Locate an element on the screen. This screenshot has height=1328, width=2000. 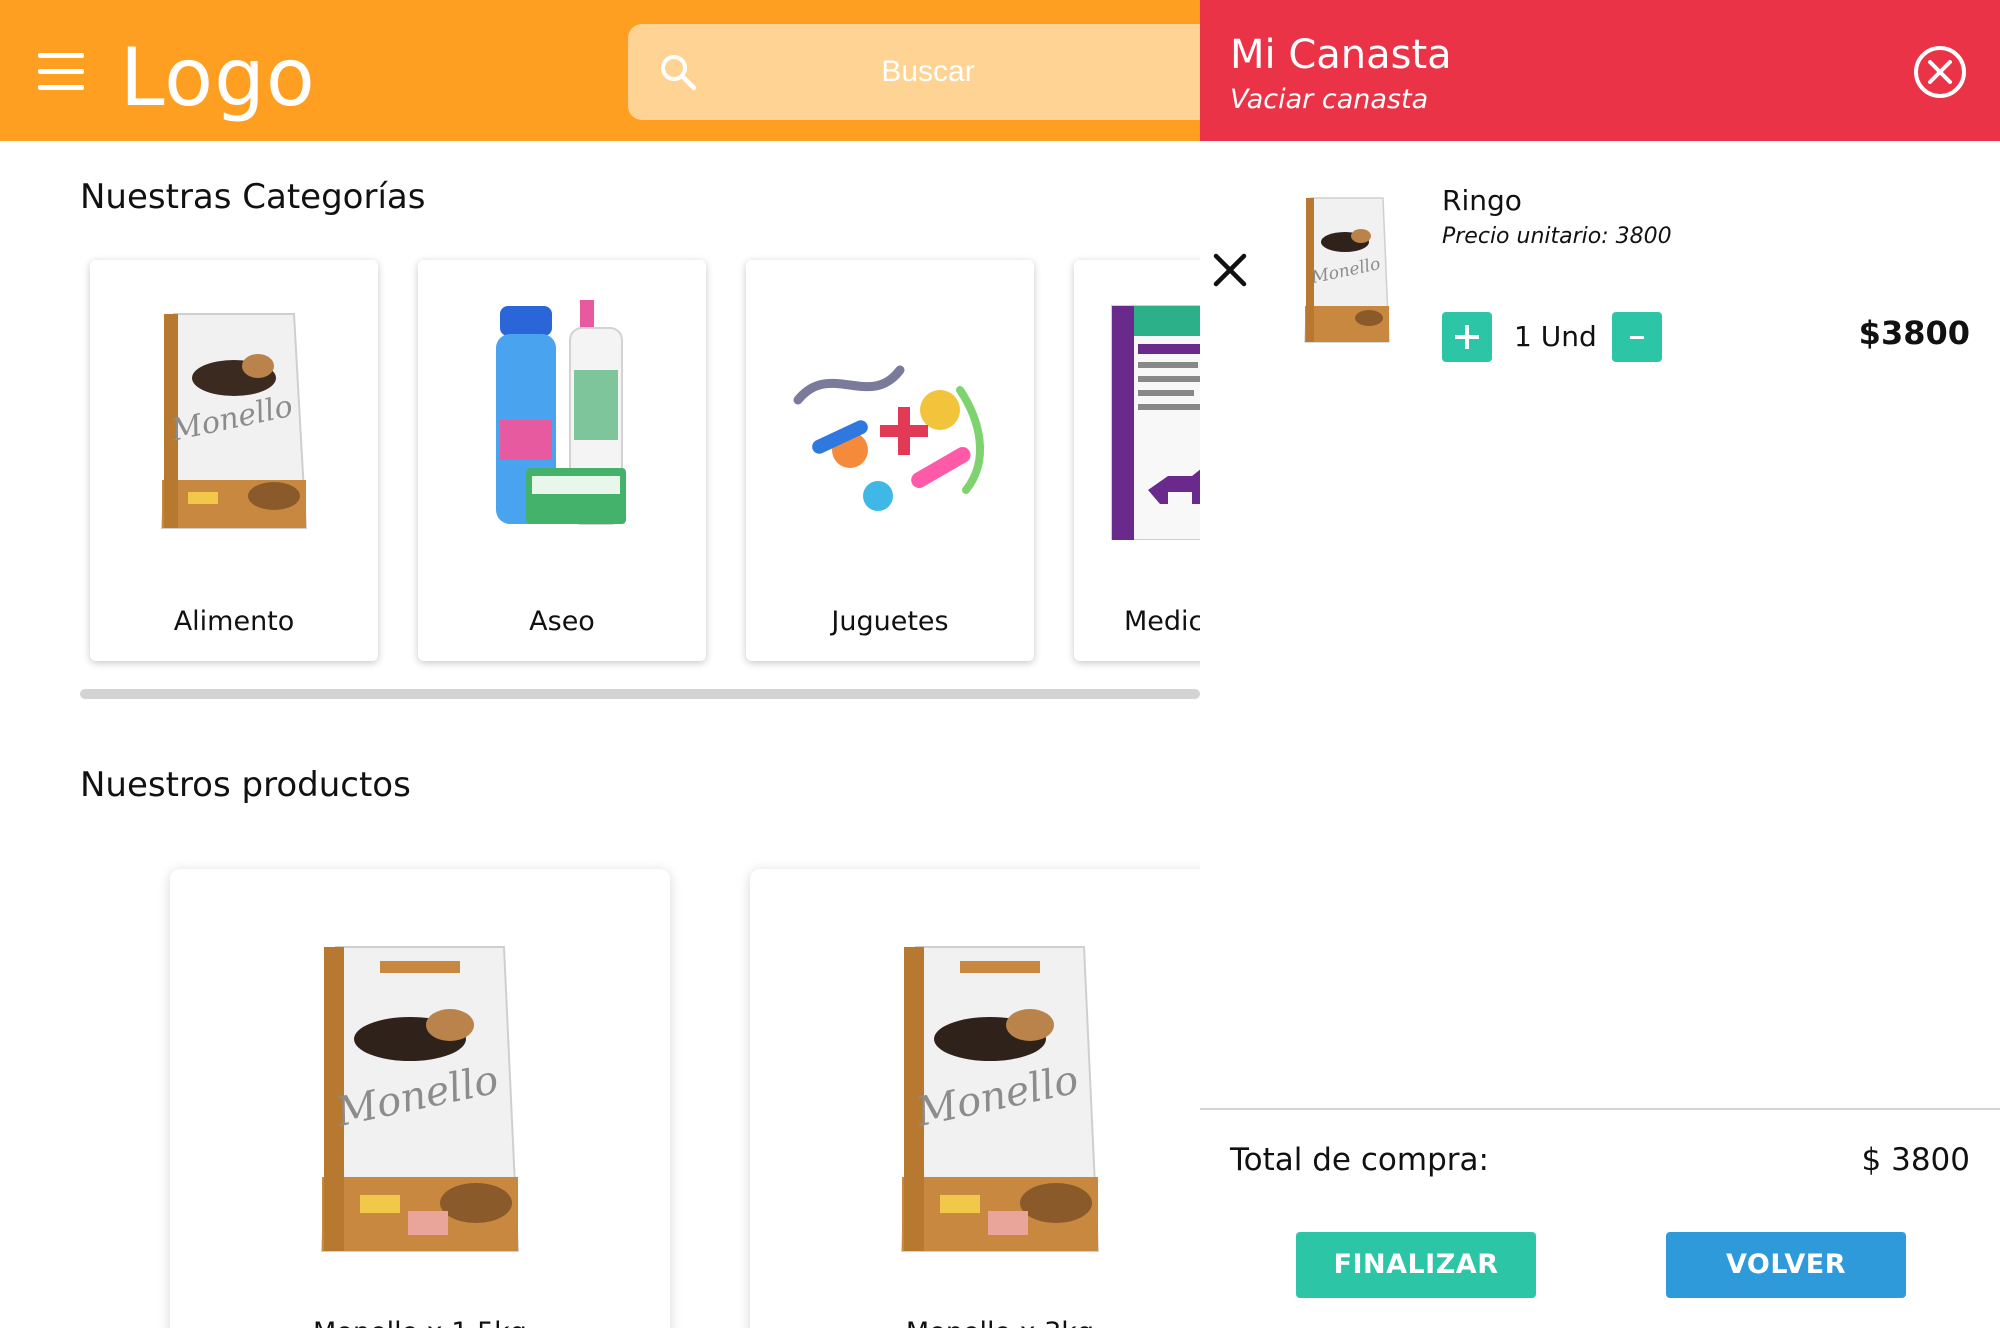
category-label: Aseo is located at coordinates (562, 621).